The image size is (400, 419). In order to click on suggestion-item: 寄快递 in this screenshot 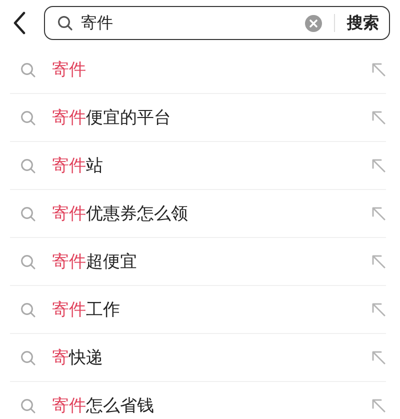, I will do `click(203, 357)`.